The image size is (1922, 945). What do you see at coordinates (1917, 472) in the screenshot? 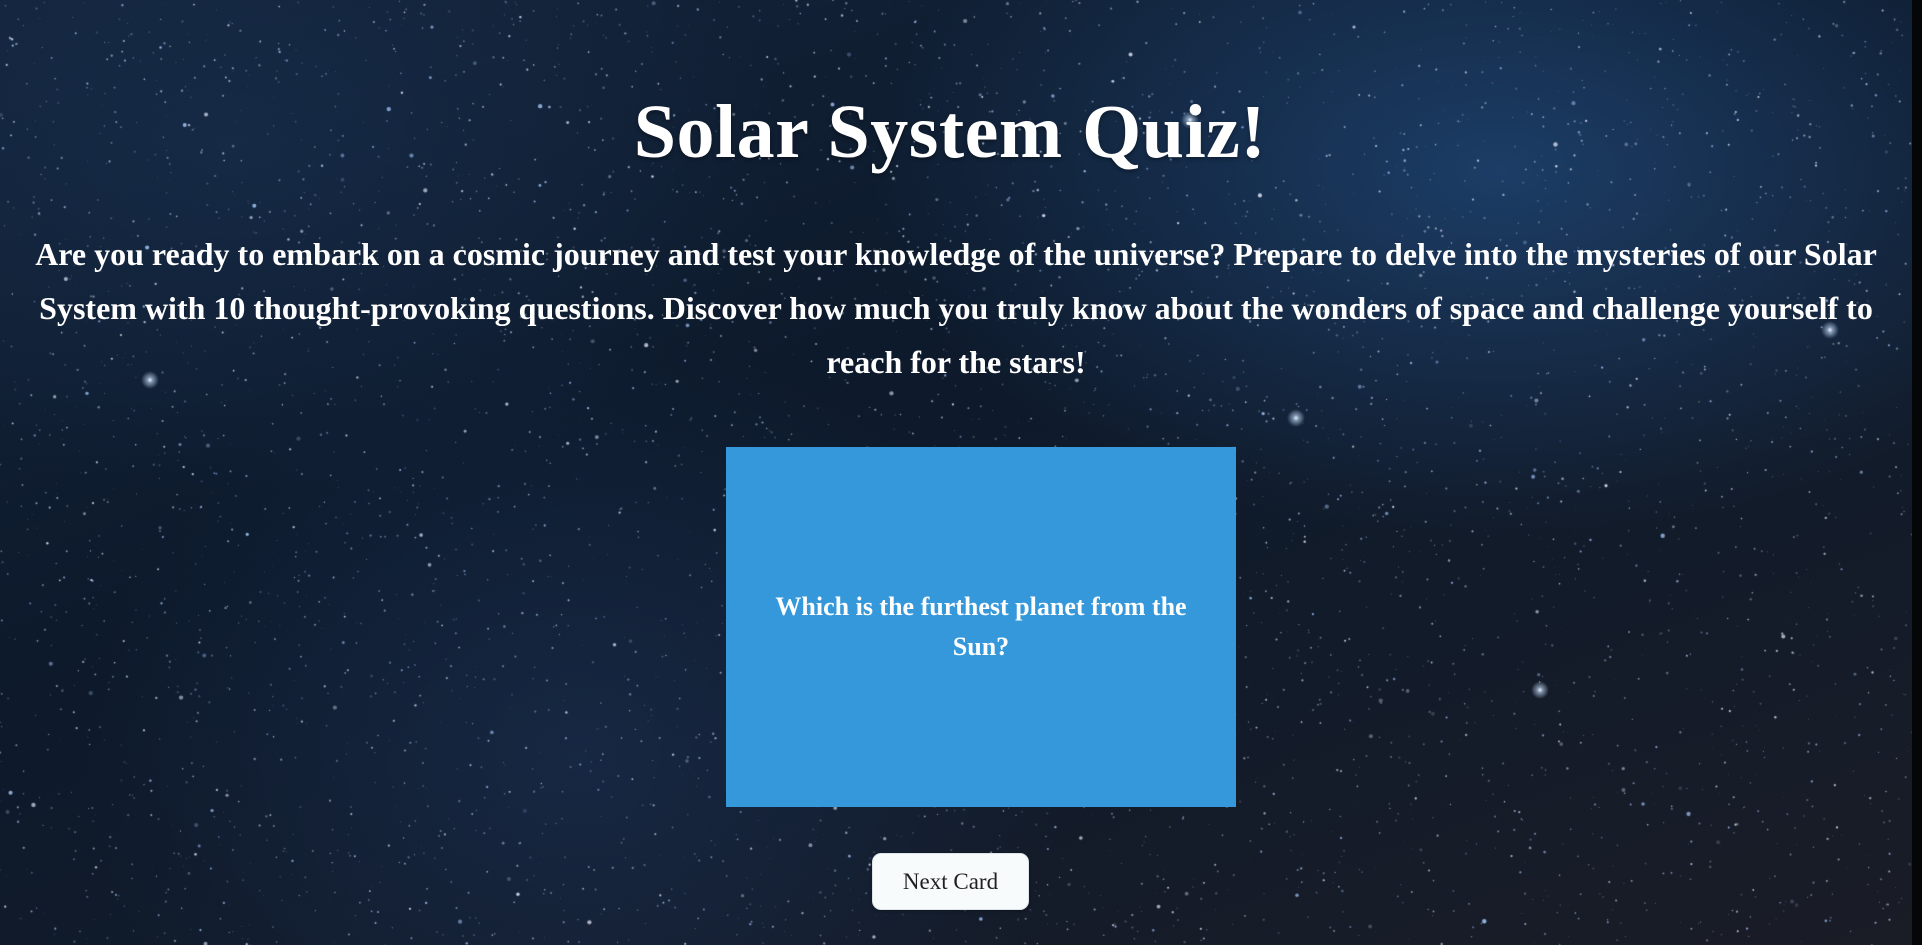
I see `page-edge` at bounding box center [1917, 472].